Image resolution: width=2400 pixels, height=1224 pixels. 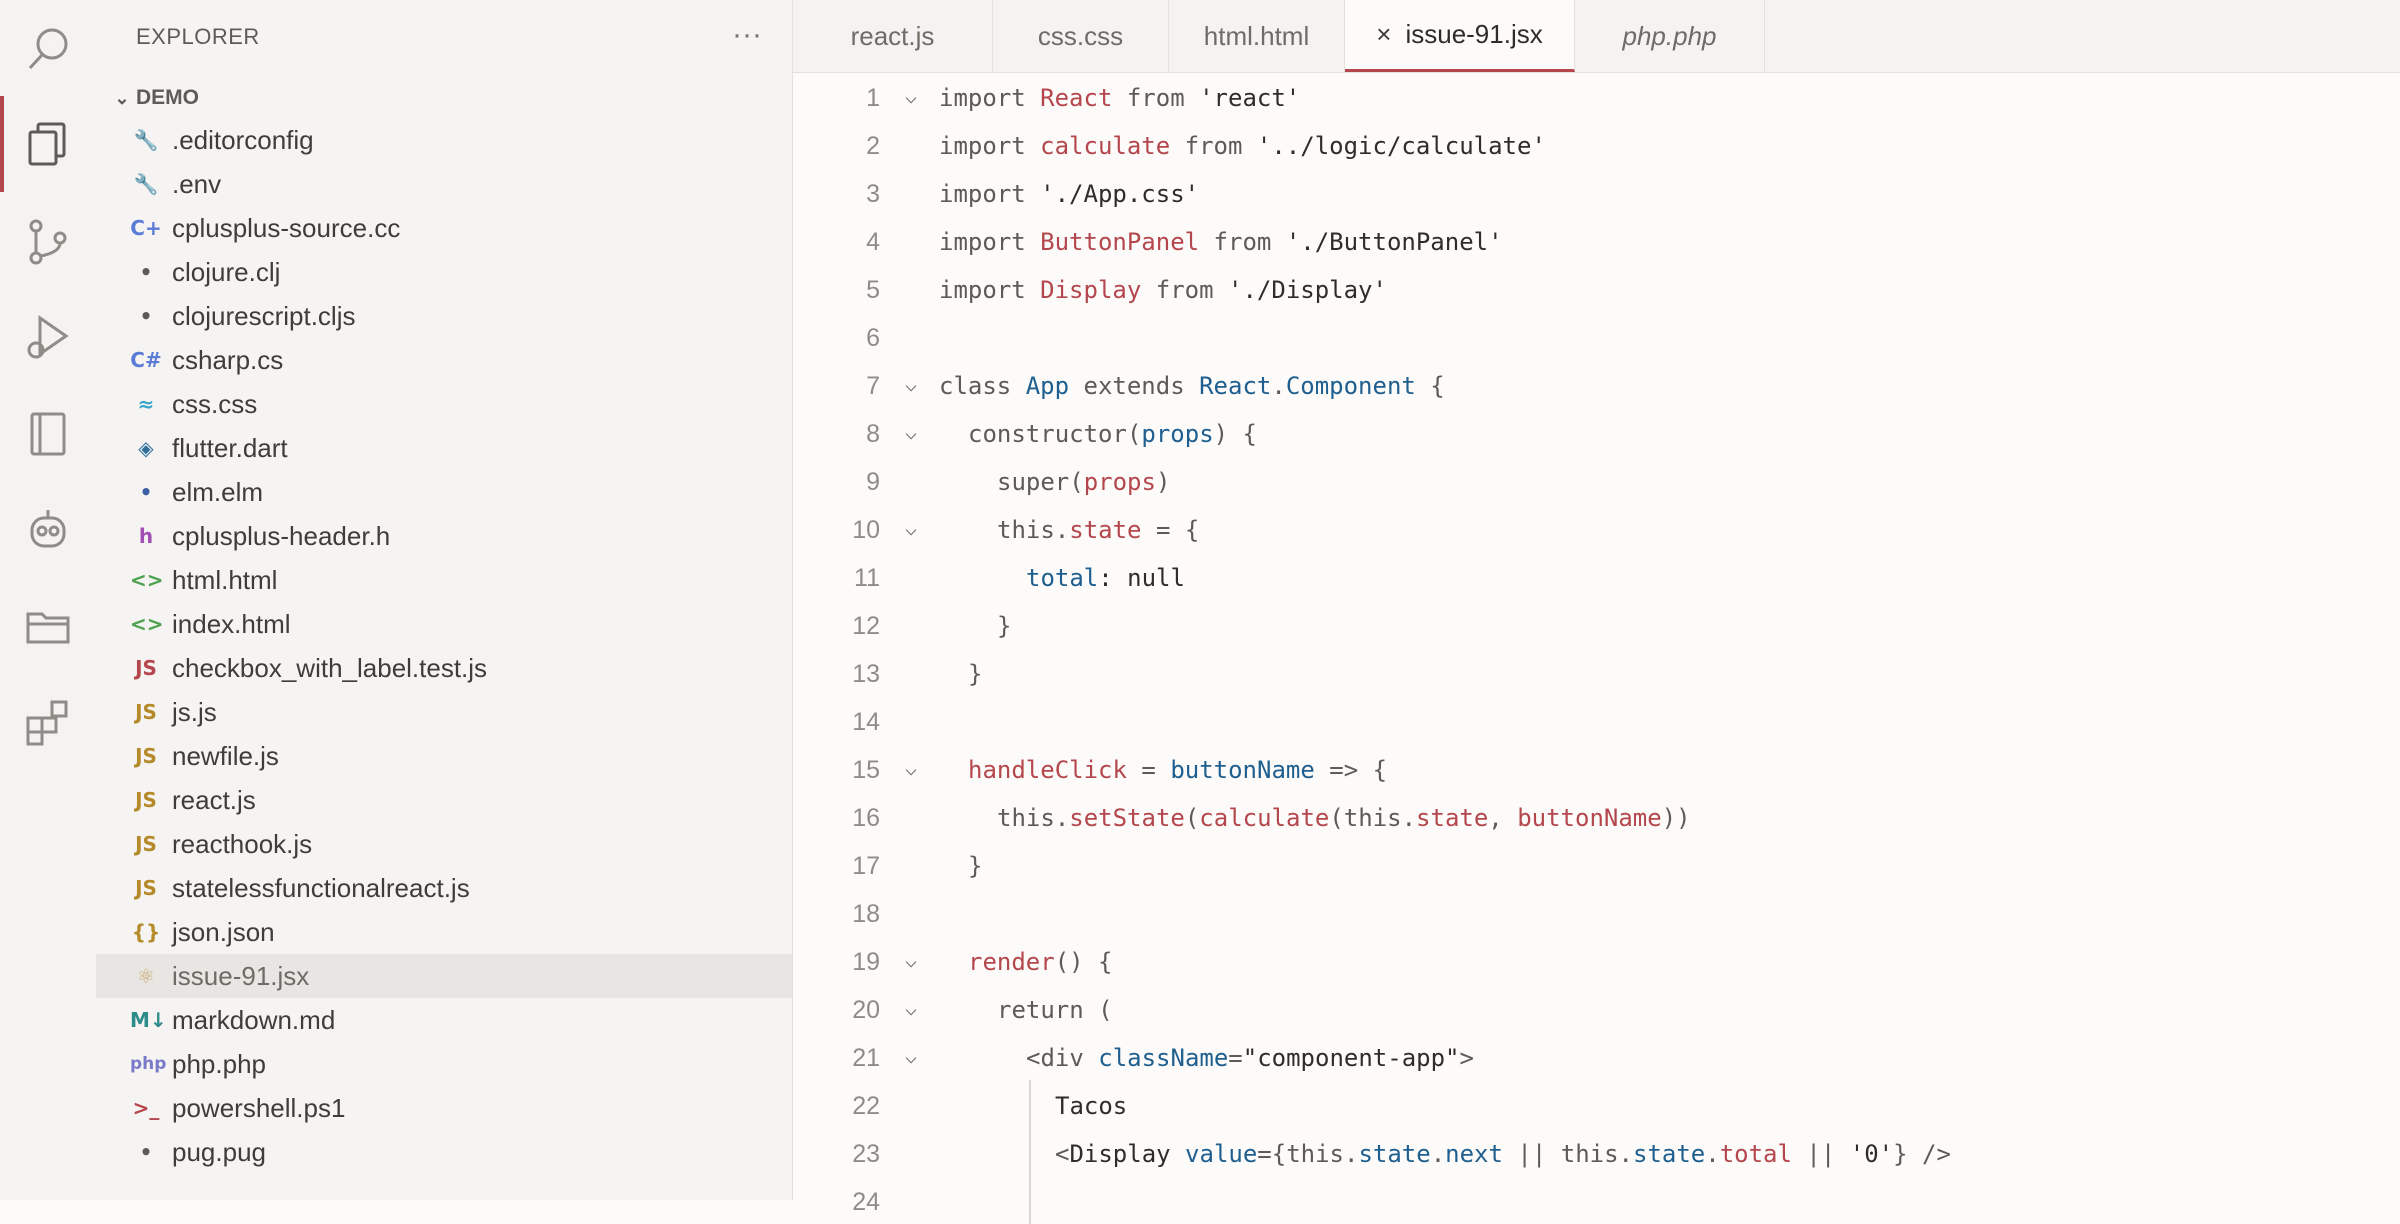 What do you see at coordinates (444, 316) in the screenshot?
I see `file-item: • clojurescript.cljs` at bounding box center [444, 316].